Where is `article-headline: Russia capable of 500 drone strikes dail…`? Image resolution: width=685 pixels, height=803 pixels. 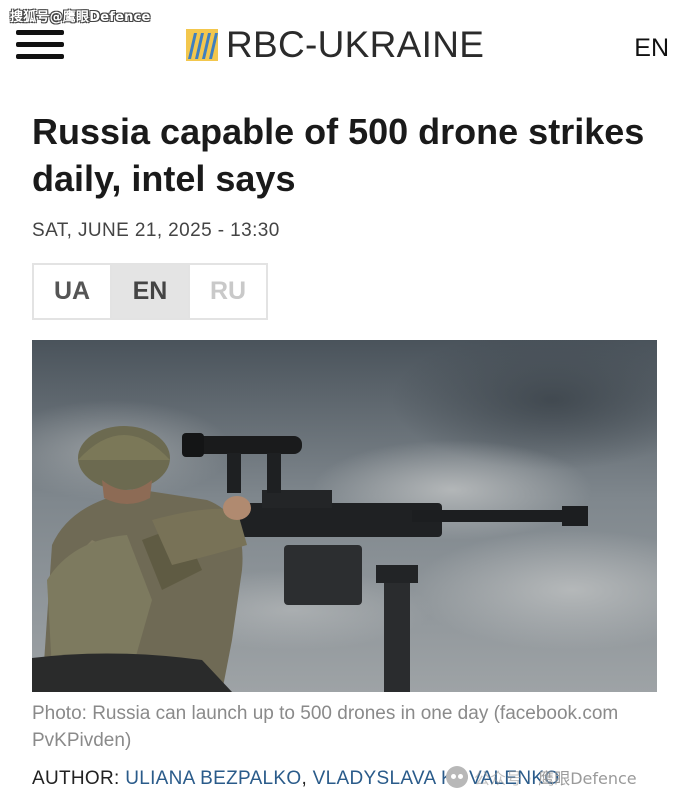
article-headline: Russia capable of 500 drone strikes dail… is located at coordinates (338, 155).